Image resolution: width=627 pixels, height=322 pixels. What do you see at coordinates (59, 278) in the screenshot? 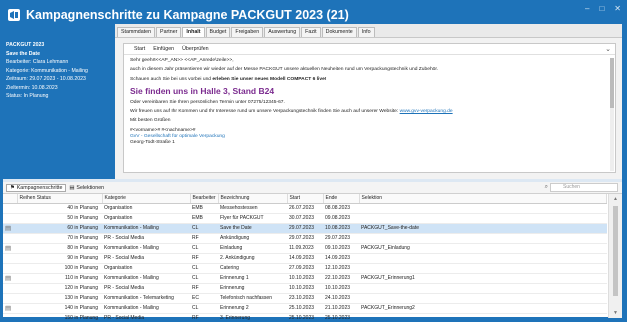
I see `cell-status: 110 in Planung` at bounding box center [59, 278].